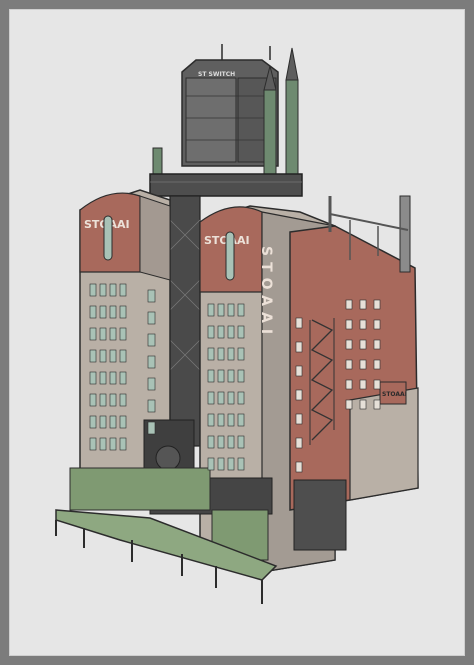  Describe the element at coordinates (216, 74) in the screenshot. I see `tank-label: ST SWITCH` at that location.